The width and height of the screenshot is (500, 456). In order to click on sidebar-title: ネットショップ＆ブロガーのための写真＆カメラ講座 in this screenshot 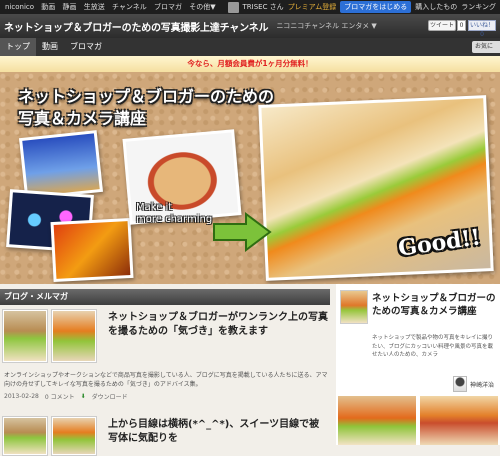, I will do `click(435, 305)`.